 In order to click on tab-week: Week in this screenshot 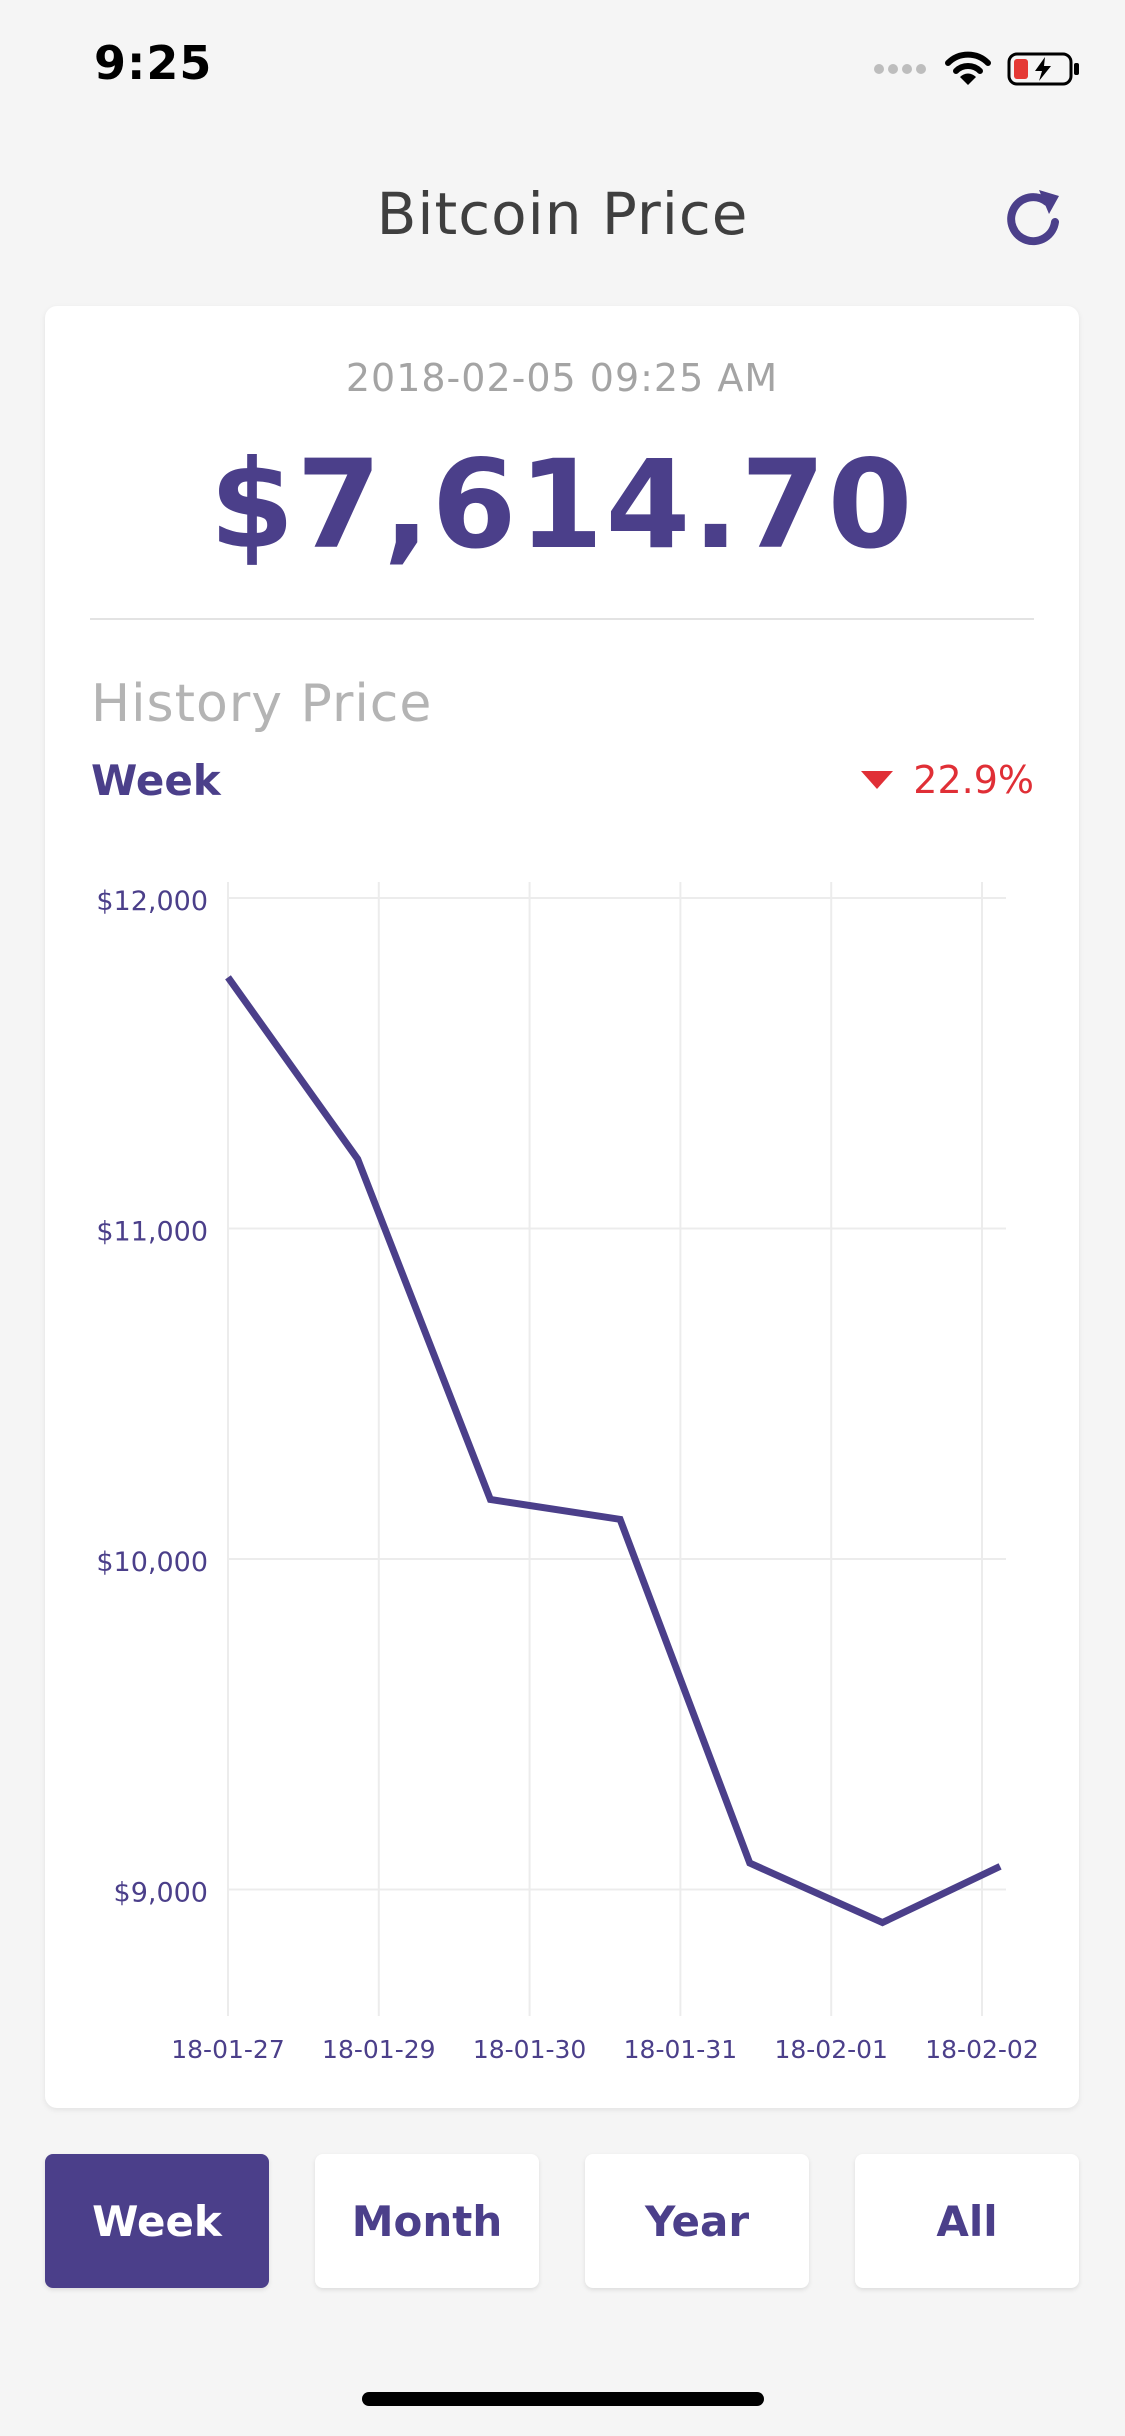, I will do `click(157, 2221)`.